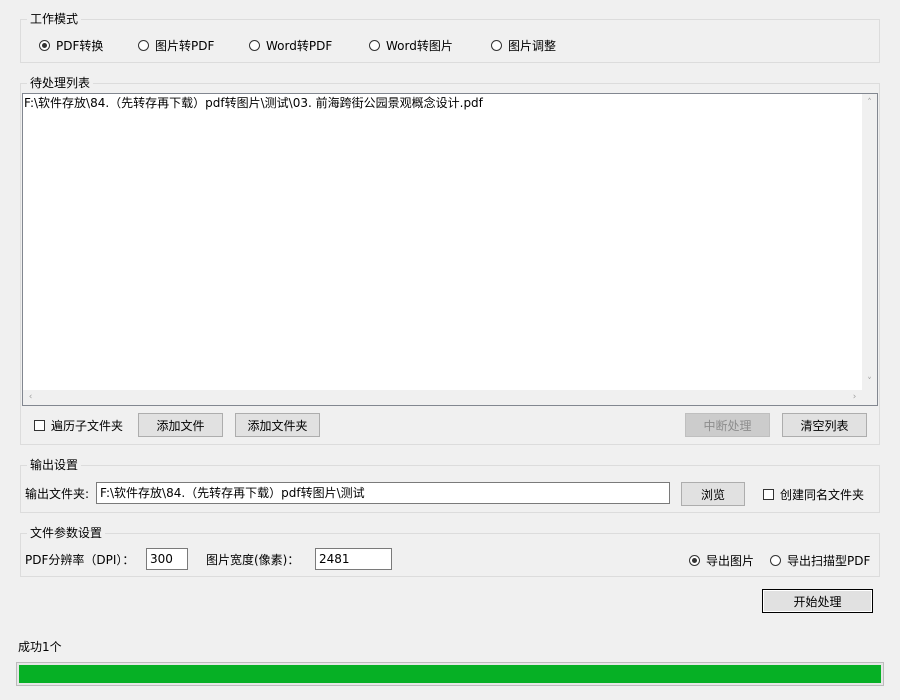  I want to click on radio-export-scanned-pdf: 导出扫描型PDF, so click(820, 560).